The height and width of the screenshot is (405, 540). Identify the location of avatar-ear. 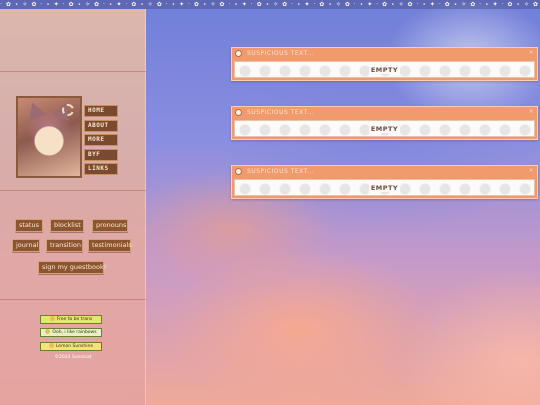
(35, 110).